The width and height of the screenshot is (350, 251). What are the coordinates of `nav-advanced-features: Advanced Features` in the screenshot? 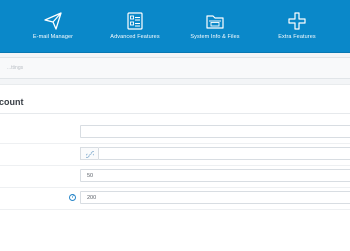 It's located at (135, 26).